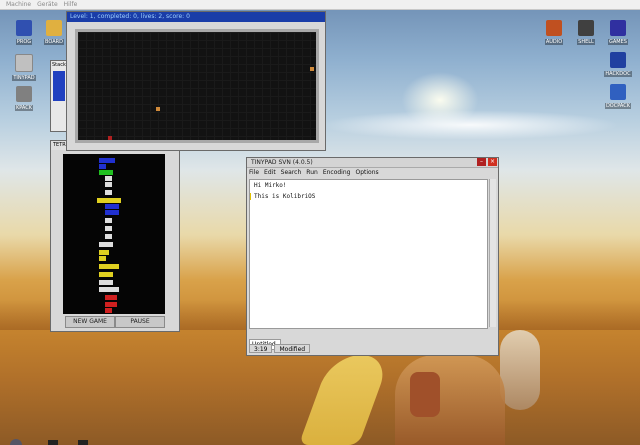 Image resolution: width=640 pixels, height=445 pixels. What do you see at coordinates (24, 28) in the screenshot?
I see `prog-icon` at bounding box center [24, 28].